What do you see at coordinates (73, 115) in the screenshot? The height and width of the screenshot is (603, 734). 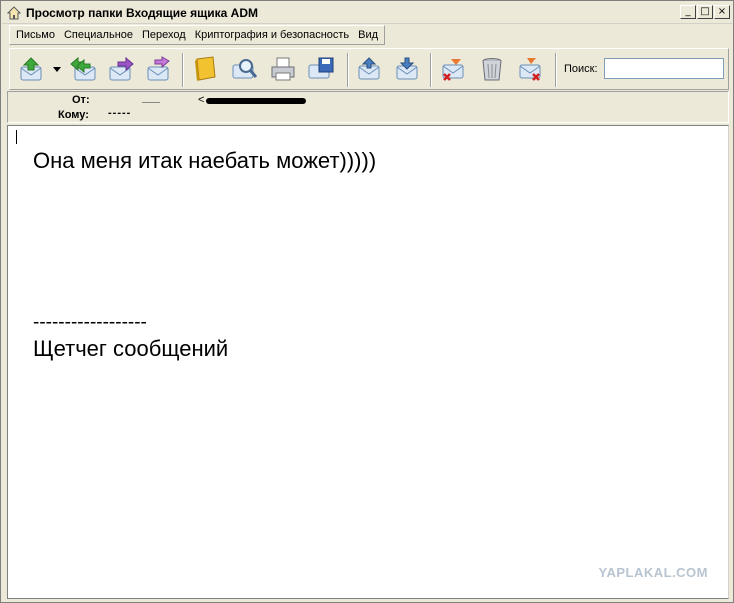 I see `to-label: Кому:` at bounding box center [73, 115].